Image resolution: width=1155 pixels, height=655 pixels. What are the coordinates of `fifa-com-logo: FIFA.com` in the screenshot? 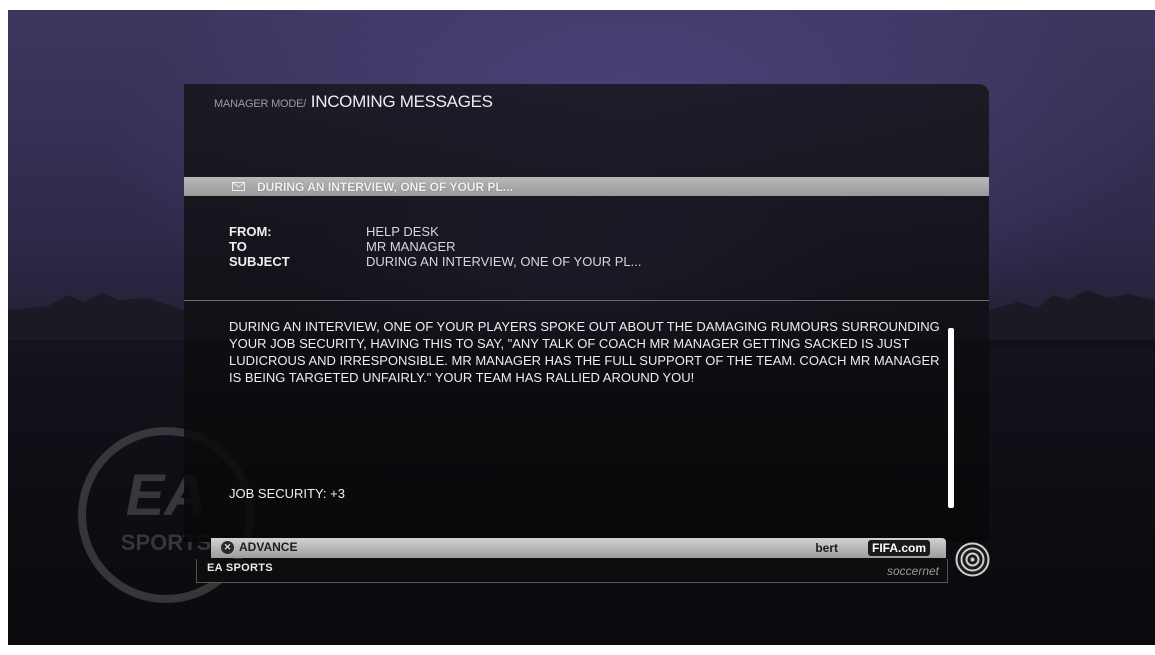 It's located at (898, 548).